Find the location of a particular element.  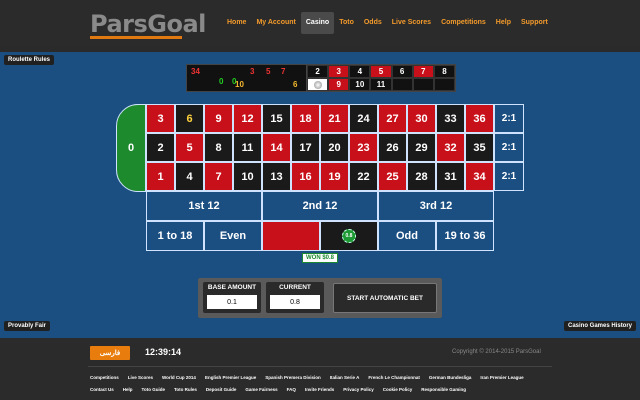

bet-number-24: 24 is located at coordinates (363, 118).